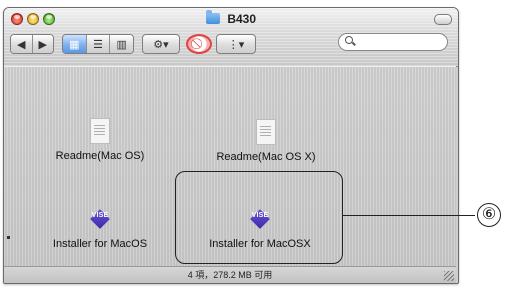 The height and width of the screenshot is (291, 516). I want to click on file-item-installer-macos: VISE Installer for MacOS, so click(100, 230).